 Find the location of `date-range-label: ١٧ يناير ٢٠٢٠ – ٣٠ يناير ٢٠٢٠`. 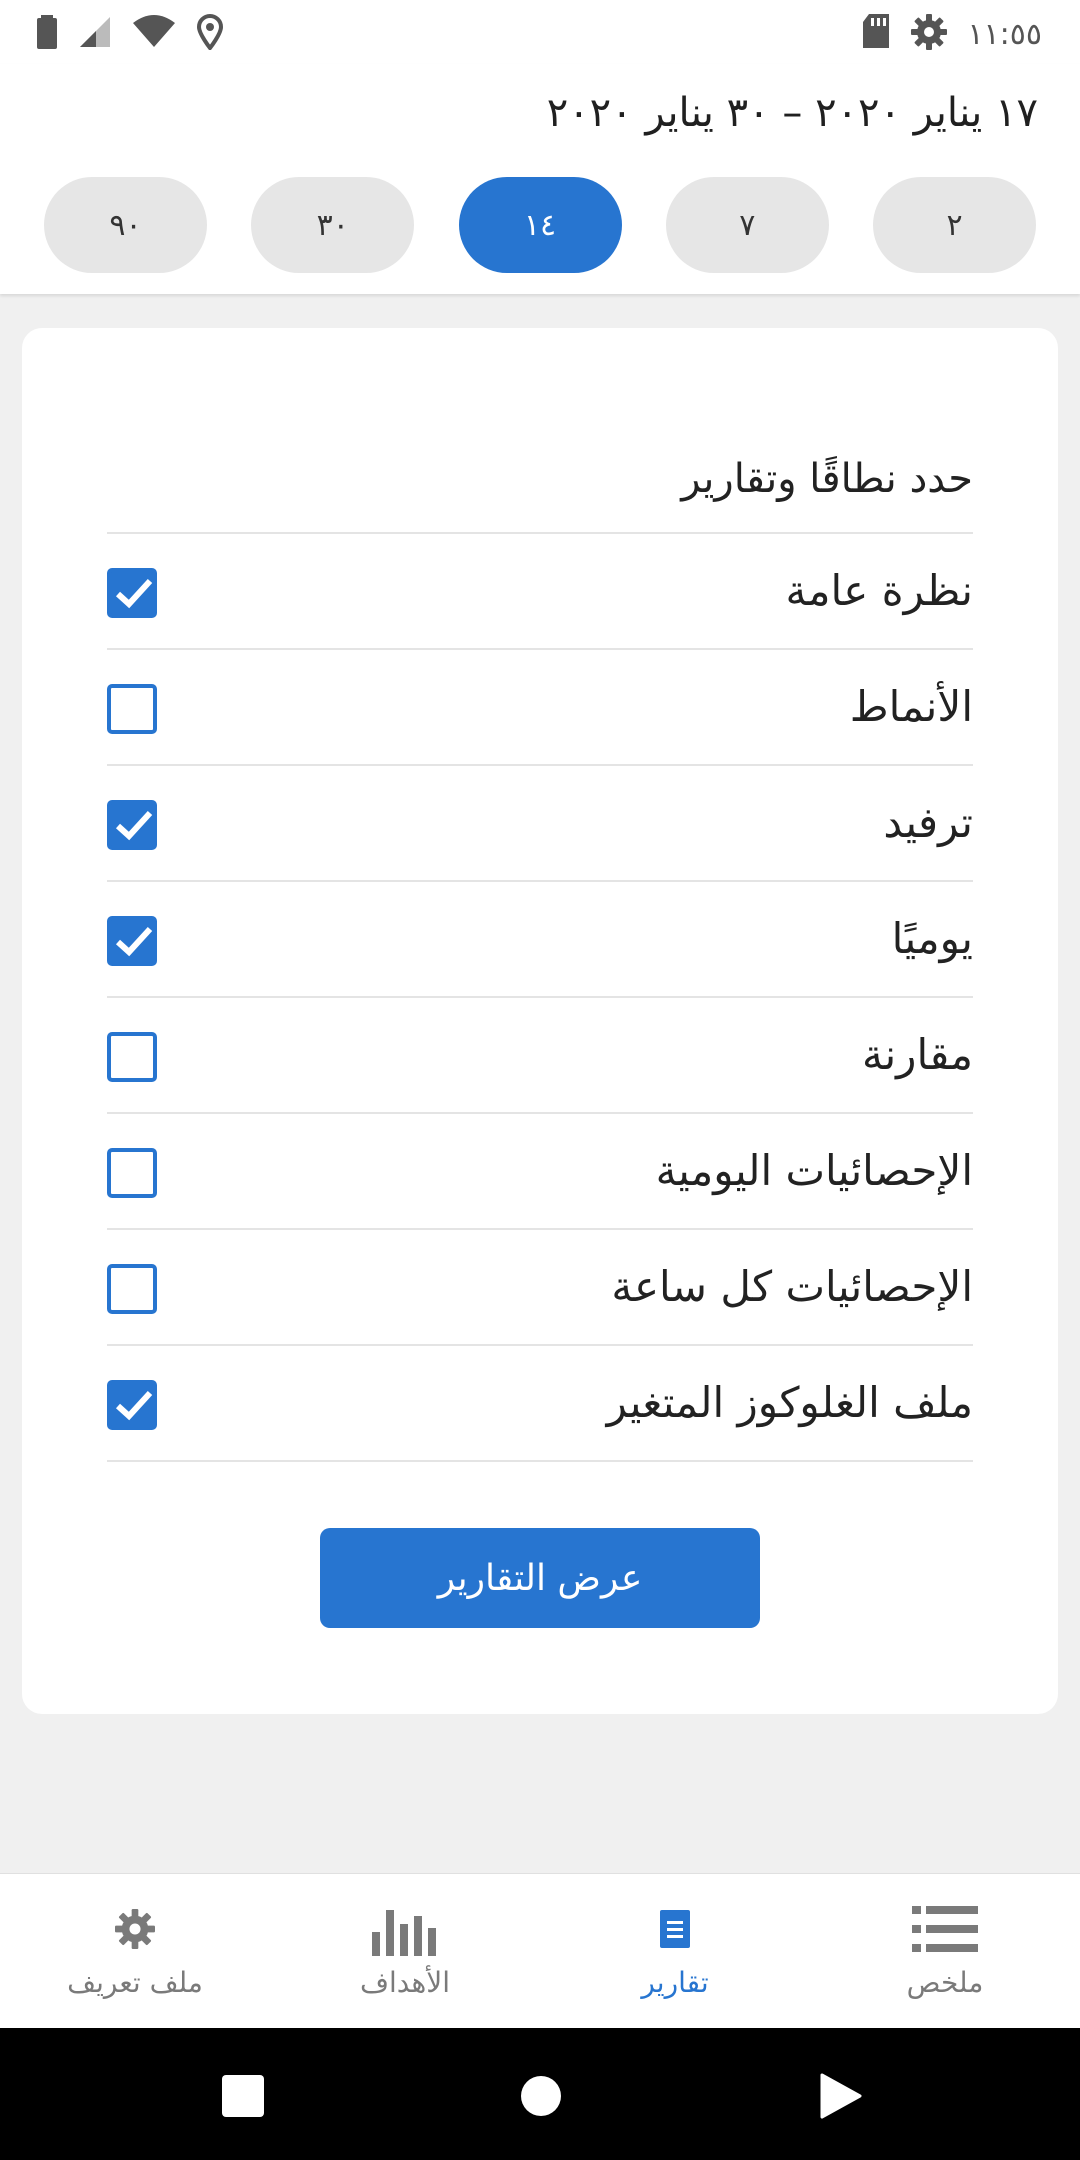

date-range-label: ١٧ يناير ٢٠٢٠ – ٣٠ يناير ٢٠٢٠ is located at coordinates (792, 113).